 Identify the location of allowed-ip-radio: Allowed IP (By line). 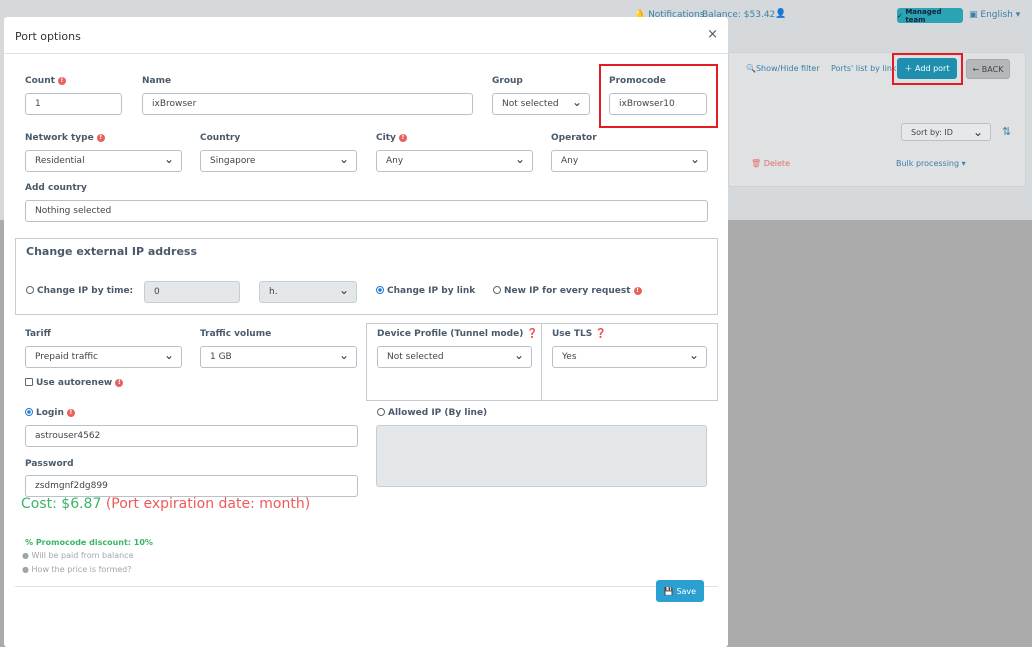
(432, 413).